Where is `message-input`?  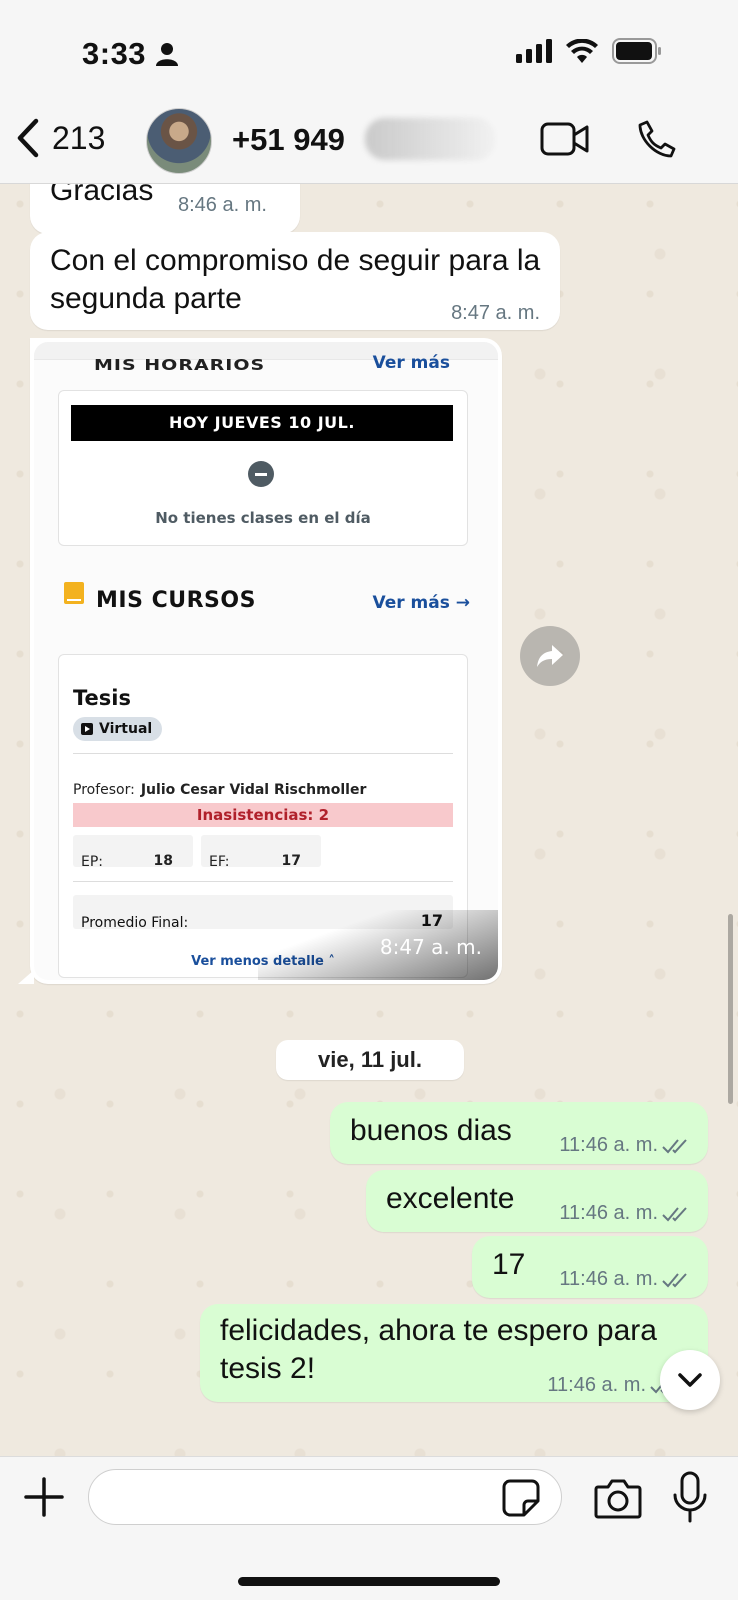
message-input is located at coordinates (325, 1497).